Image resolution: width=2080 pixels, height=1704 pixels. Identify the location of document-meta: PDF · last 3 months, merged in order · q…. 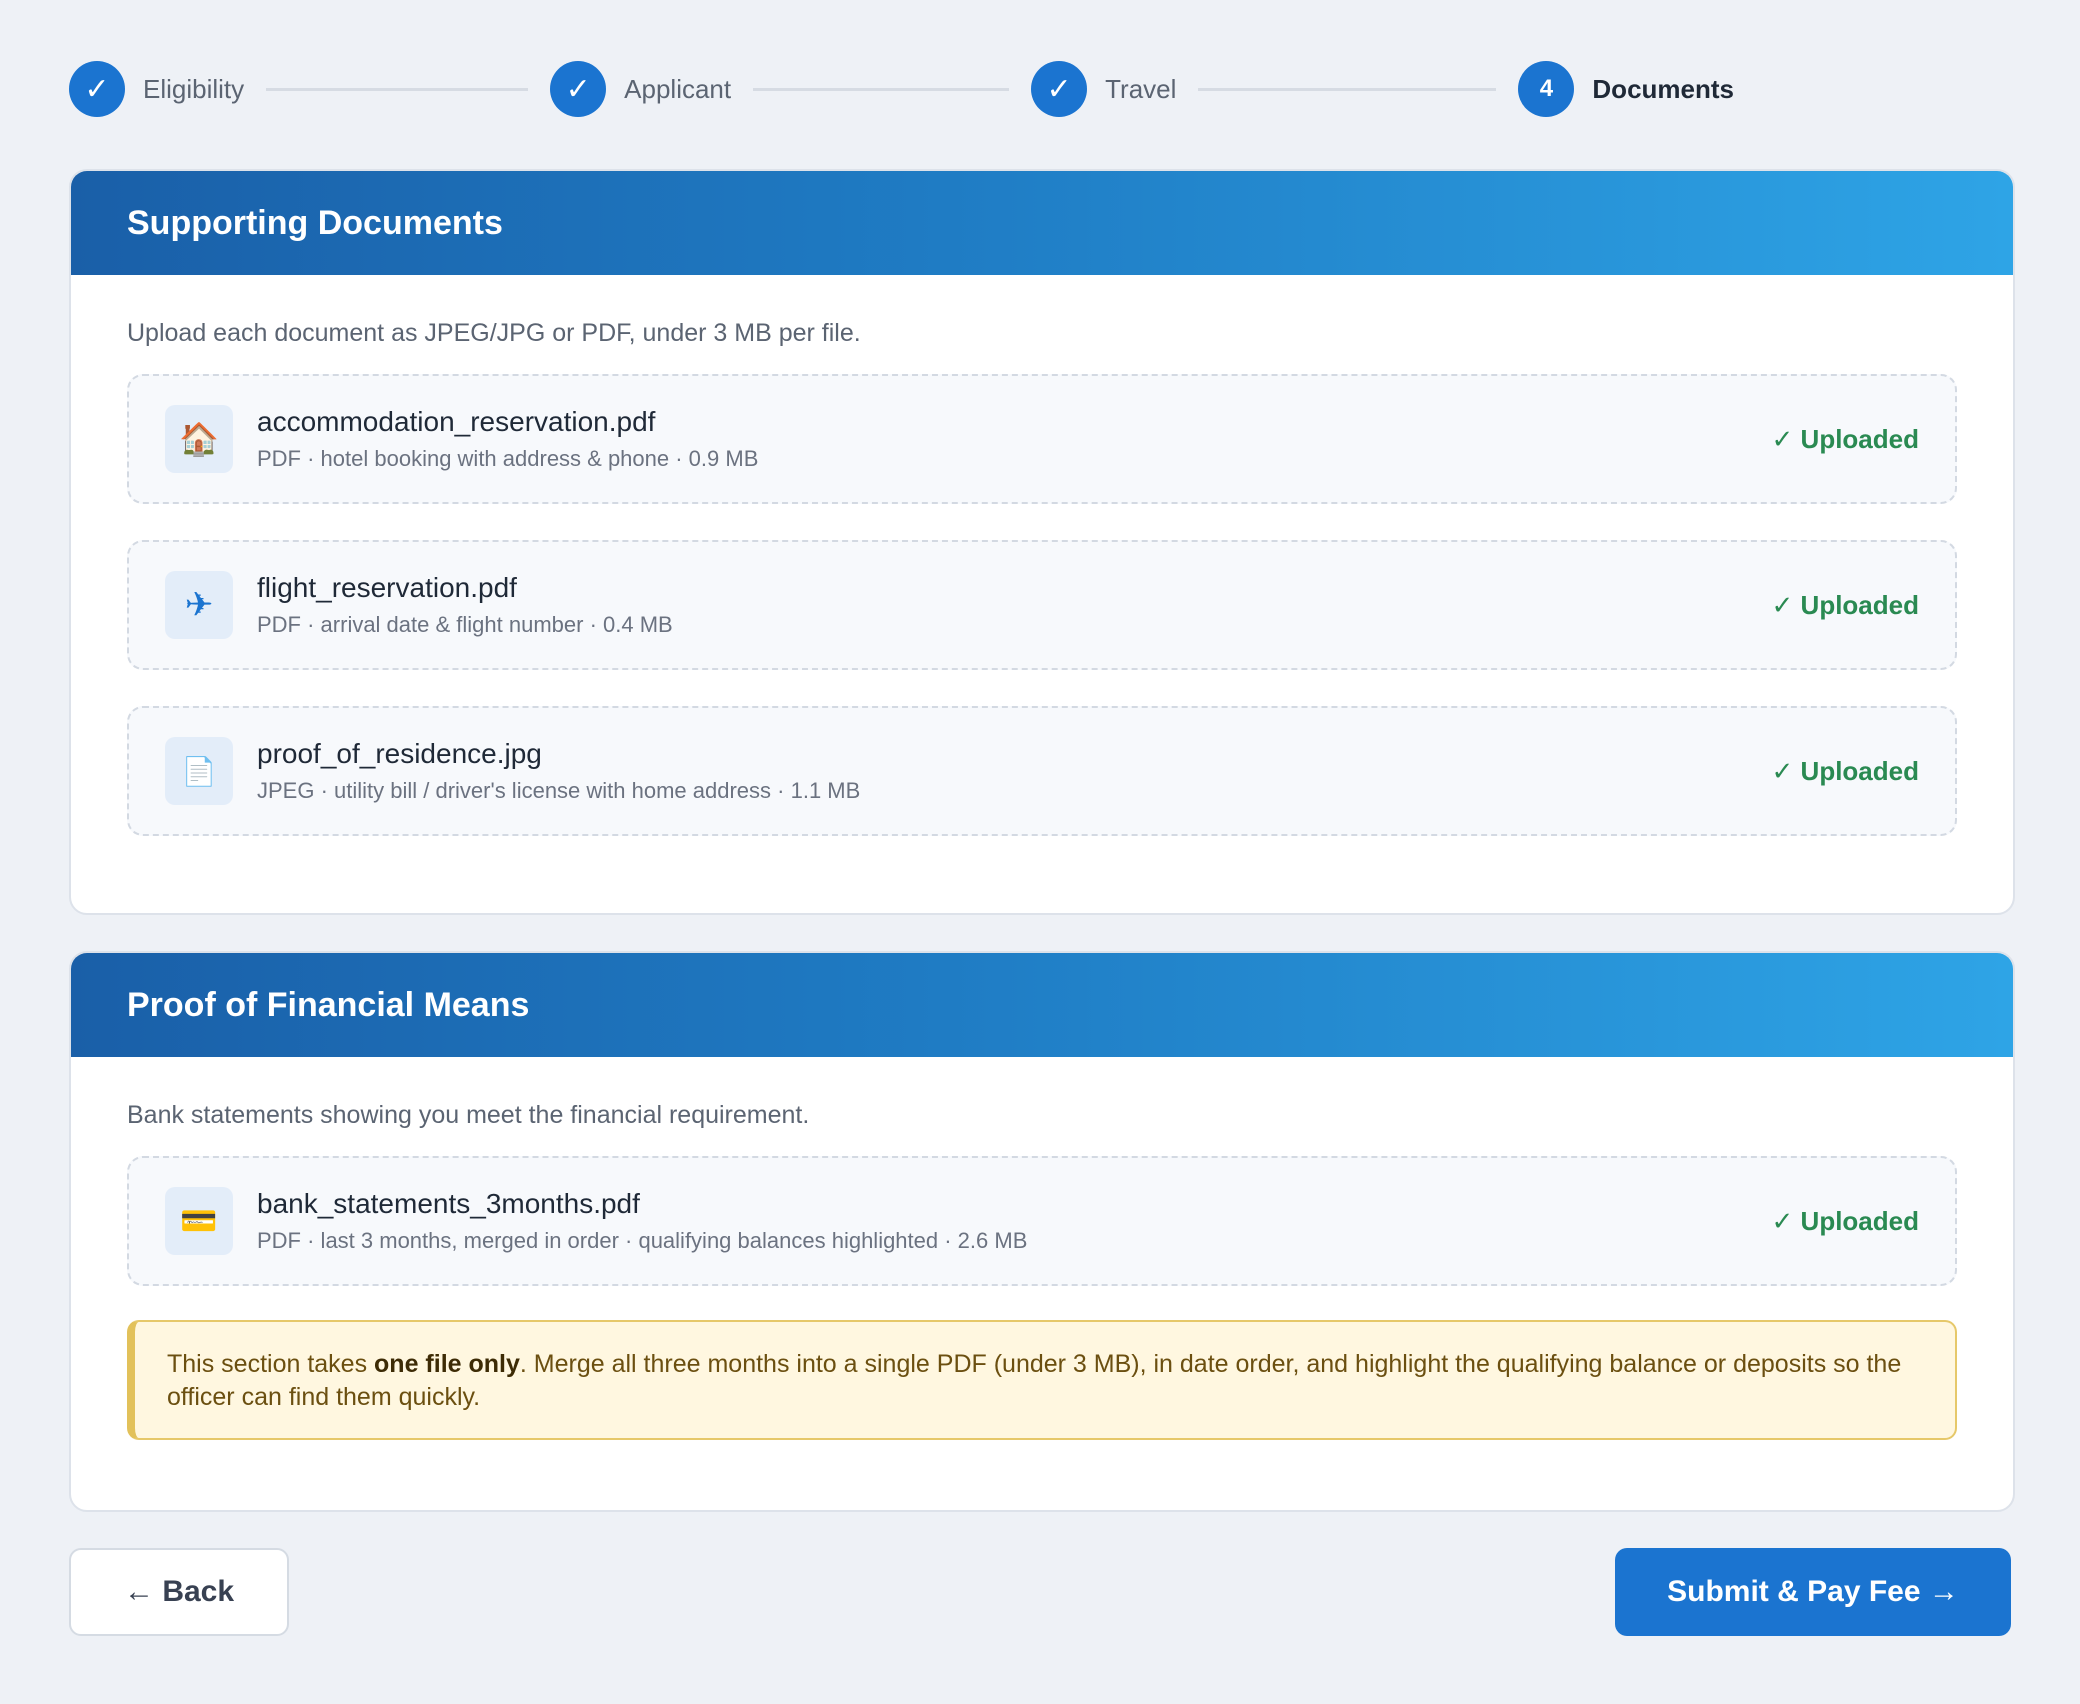
(642, 1240).